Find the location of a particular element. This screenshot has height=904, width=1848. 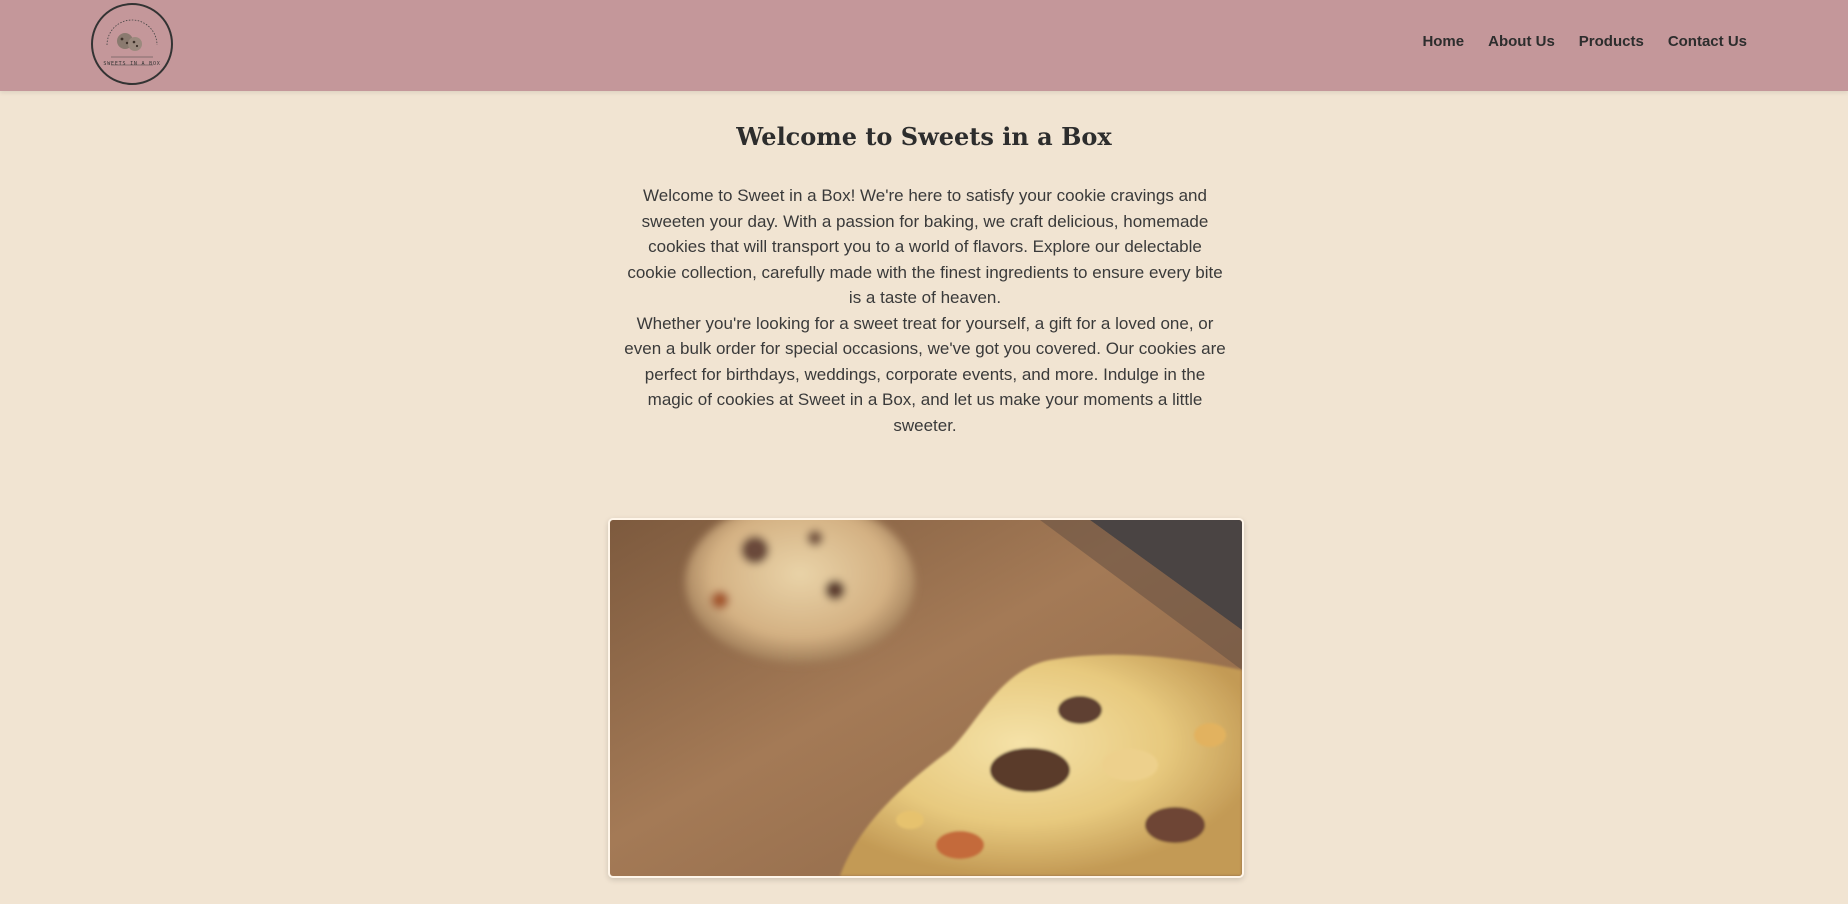

nav-products: Products is located at coordinates (1611, 42).